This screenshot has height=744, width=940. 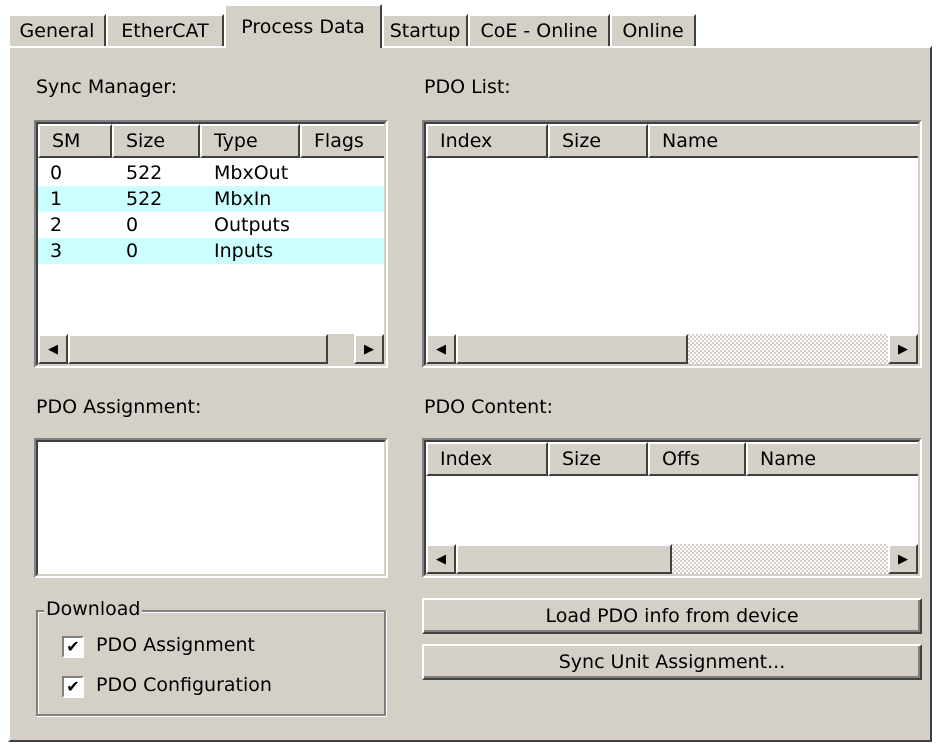 What do you see at coordinates (243, 199) in the screenshot?
I see `cell-type: MbxIn` at bounding box center [243, 199].